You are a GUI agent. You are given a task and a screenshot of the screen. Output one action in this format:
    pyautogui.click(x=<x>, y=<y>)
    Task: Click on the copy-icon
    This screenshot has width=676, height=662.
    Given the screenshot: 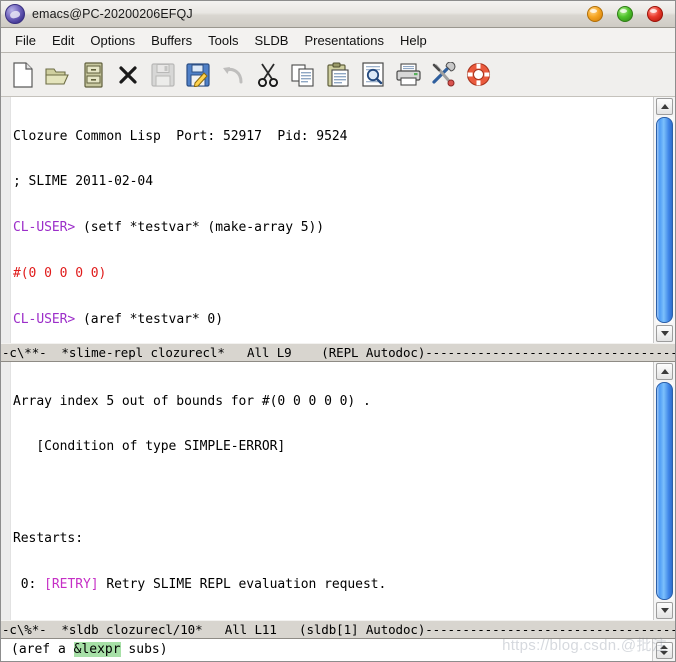 What is the action you would take?
    pyautogui.click(x=303, y=75)
    